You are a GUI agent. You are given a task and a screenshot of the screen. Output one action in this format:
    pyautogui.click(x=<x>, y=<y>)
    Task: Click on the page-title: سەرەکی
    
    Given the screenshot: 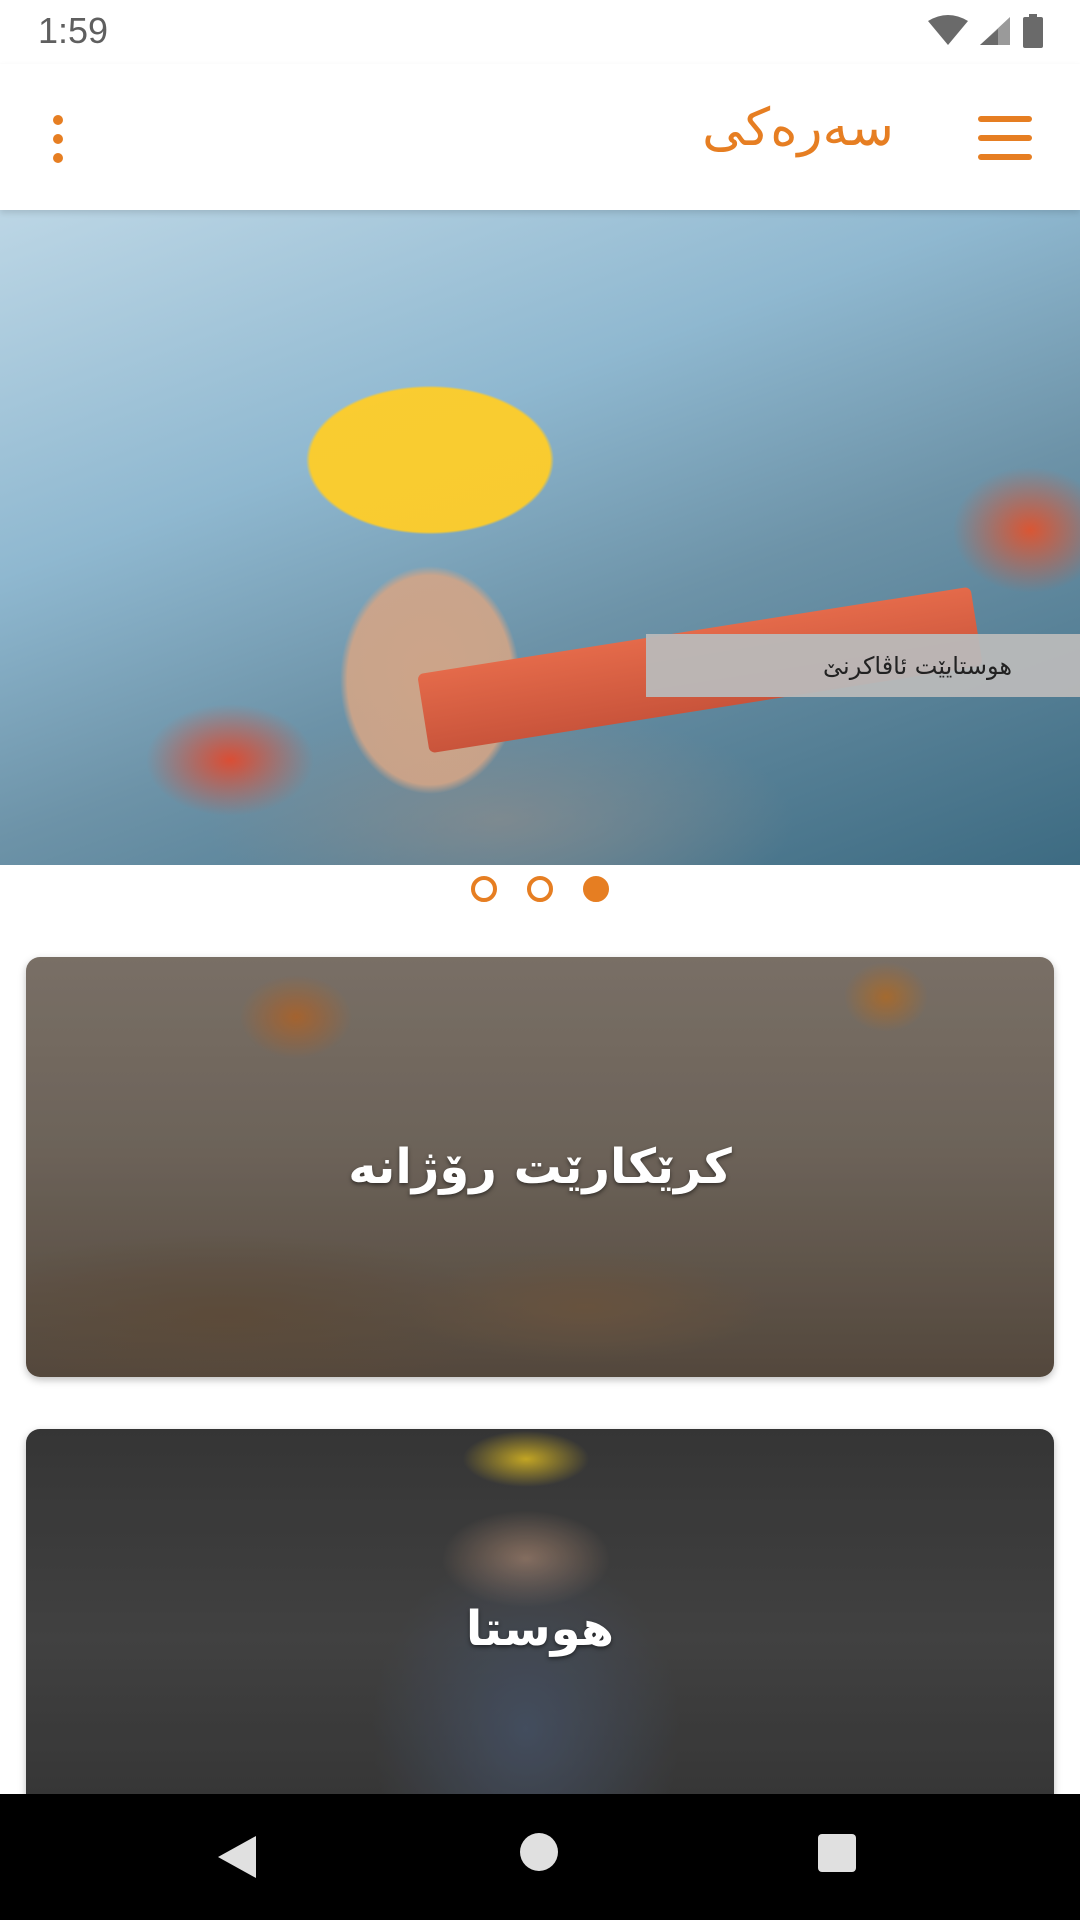 What is the action you would take?
    pyautogui.click(x=798, y=128)
    